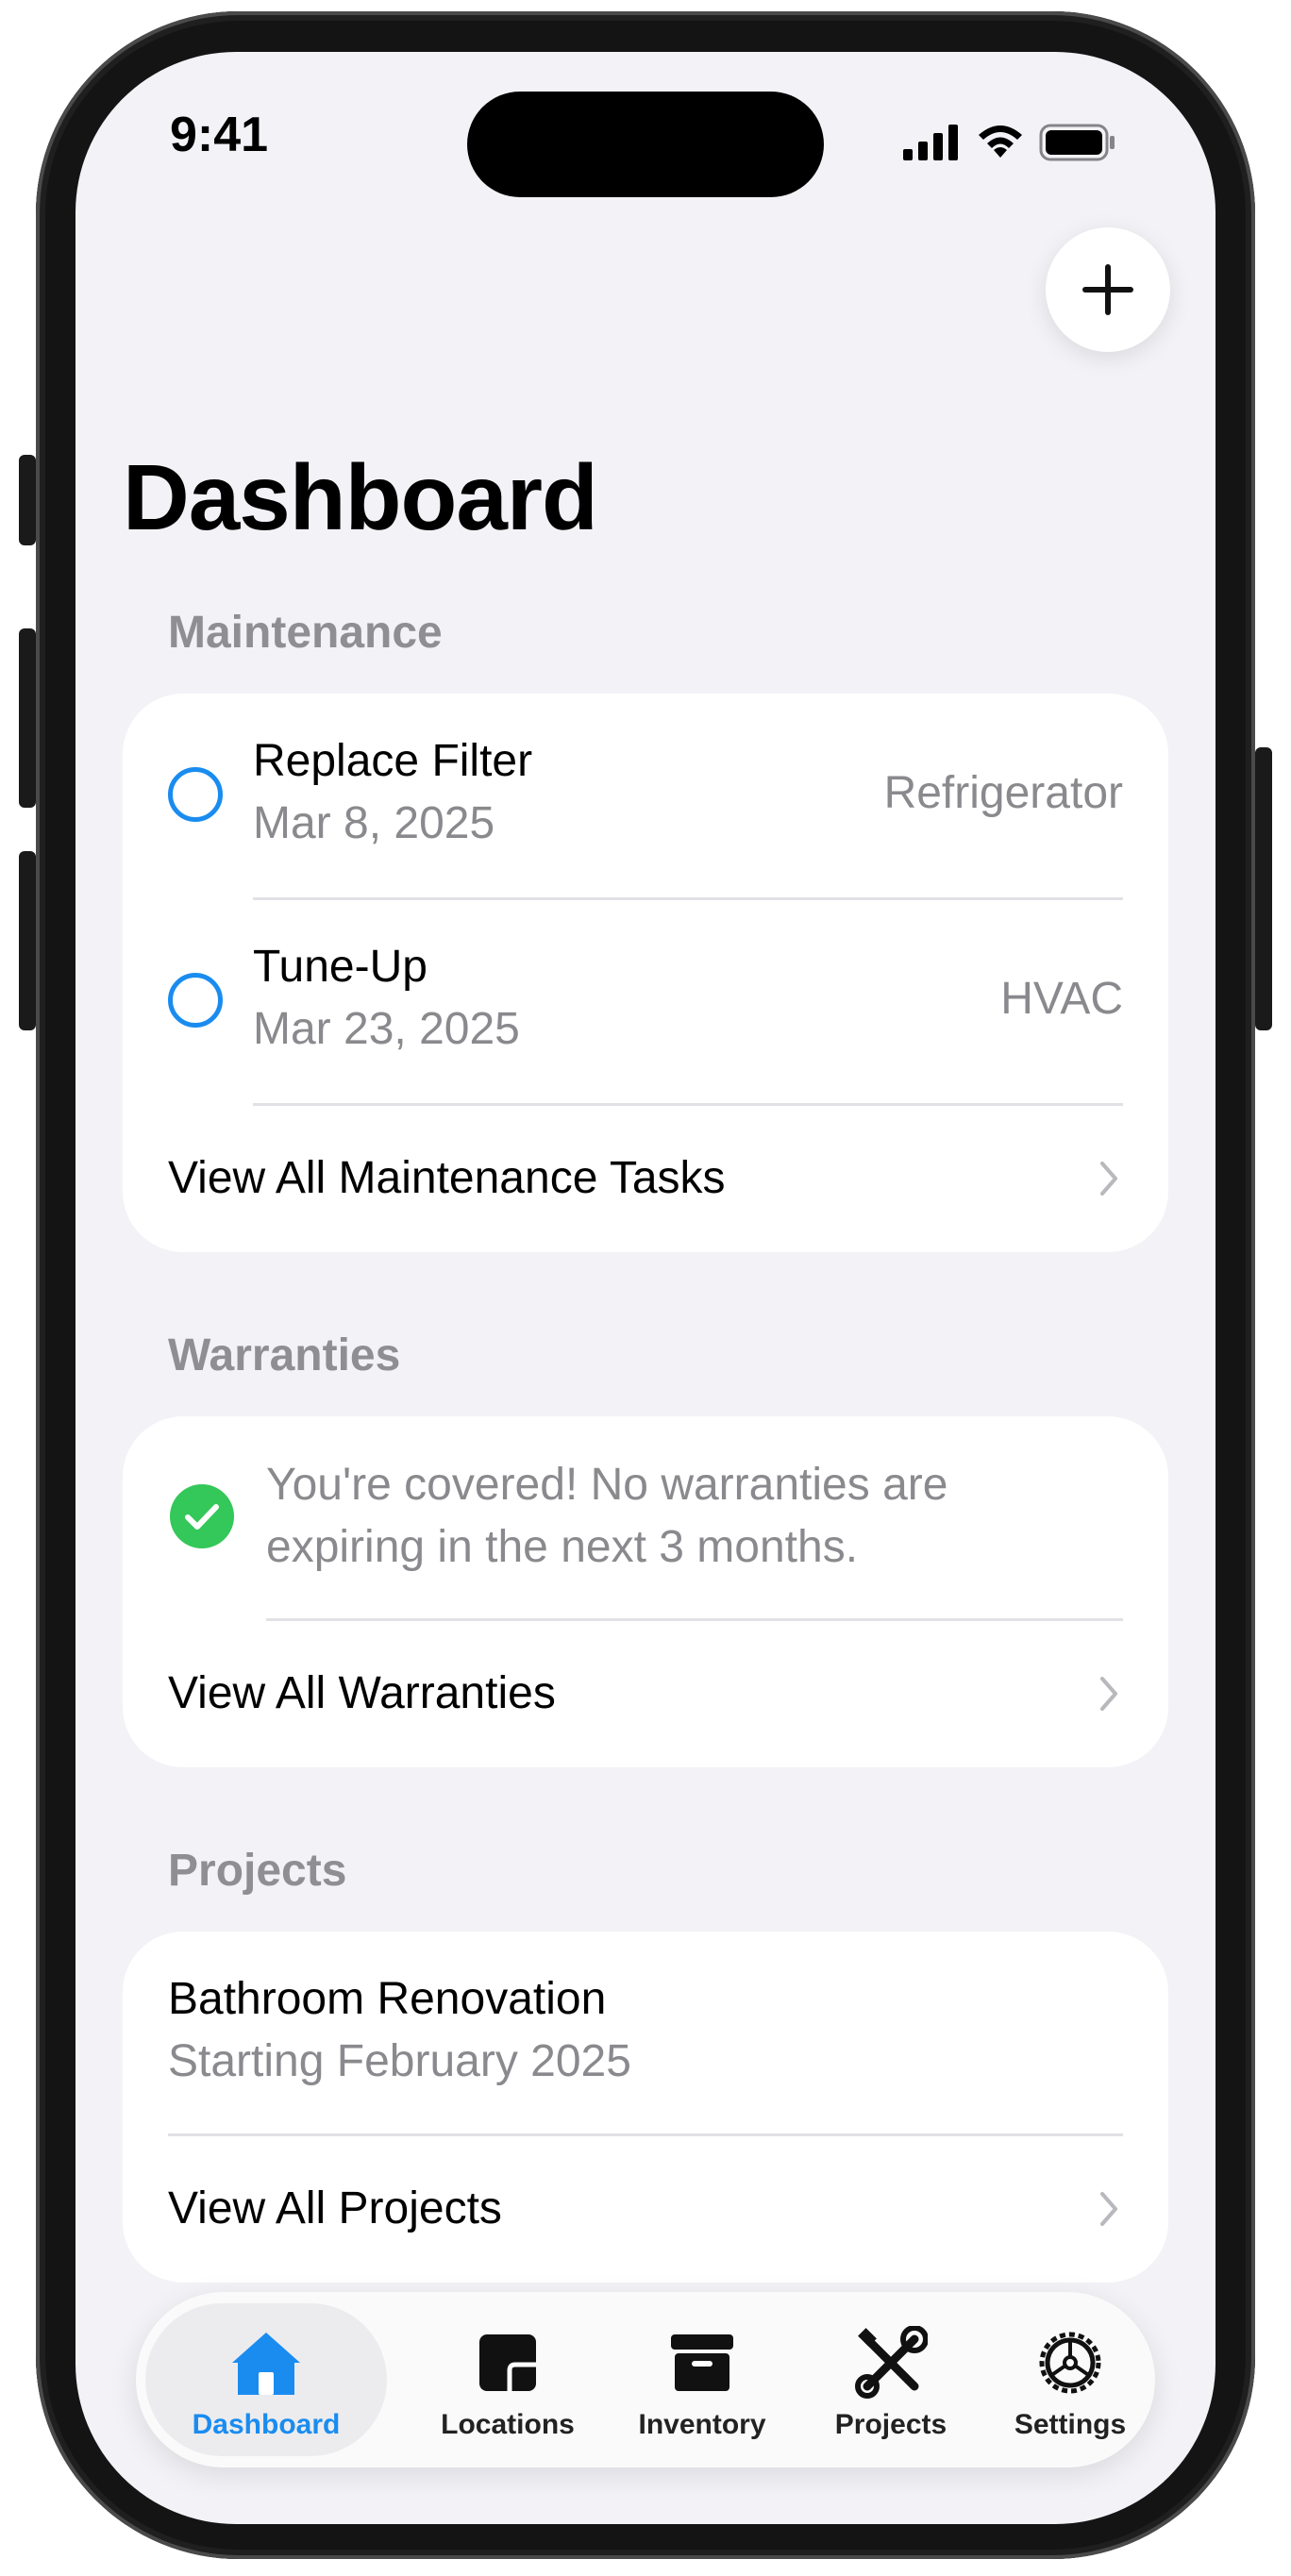 The image size is (1291, 2576). Describe the element at coordinates (374, 823) in the screenshot. I see `task-date: Mar 8, 2025` at that location.